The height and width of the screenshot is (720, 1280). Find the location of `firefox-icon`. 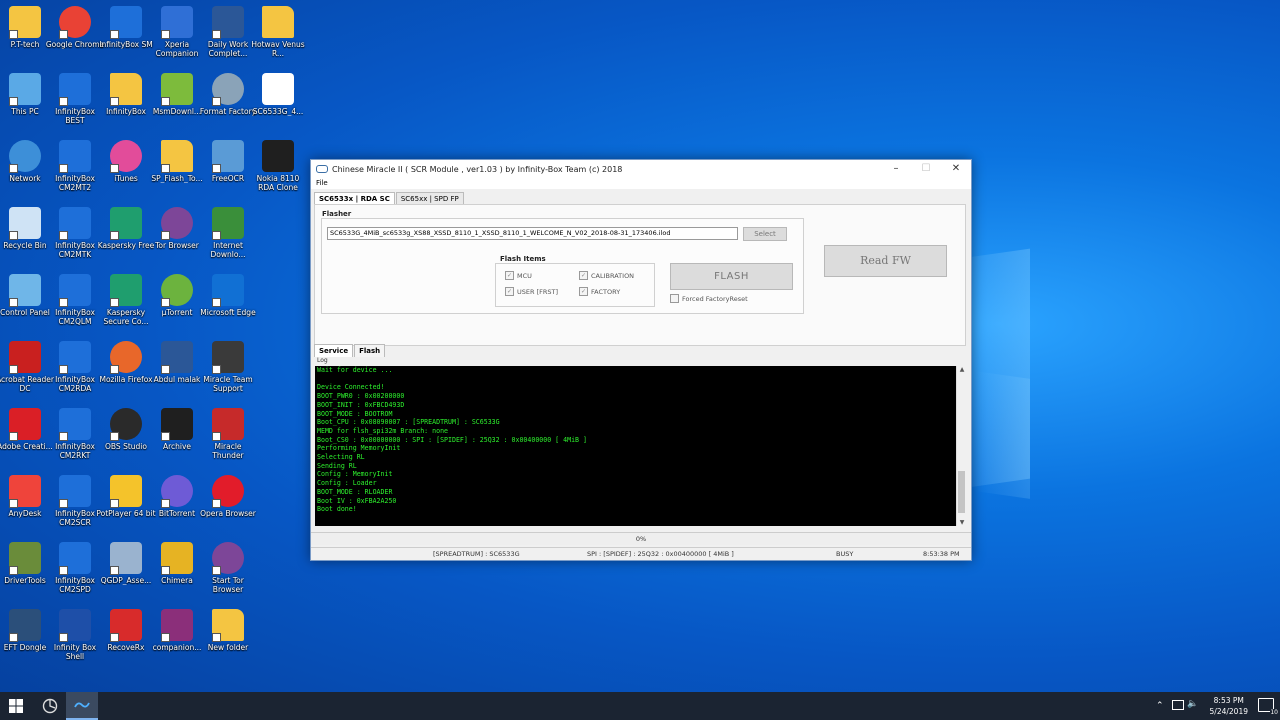

firefox-icon is located at coordinates (126, 357).